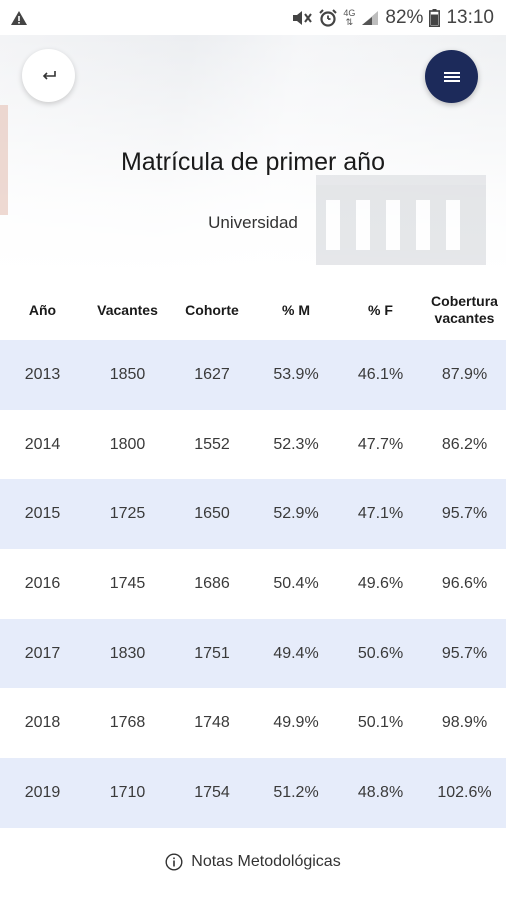 This screenshot has width=506, height=900. Describe the element at coordinates (380, 653) in the screenshot. I see `cell-percent-female: 50.6%` at that location.